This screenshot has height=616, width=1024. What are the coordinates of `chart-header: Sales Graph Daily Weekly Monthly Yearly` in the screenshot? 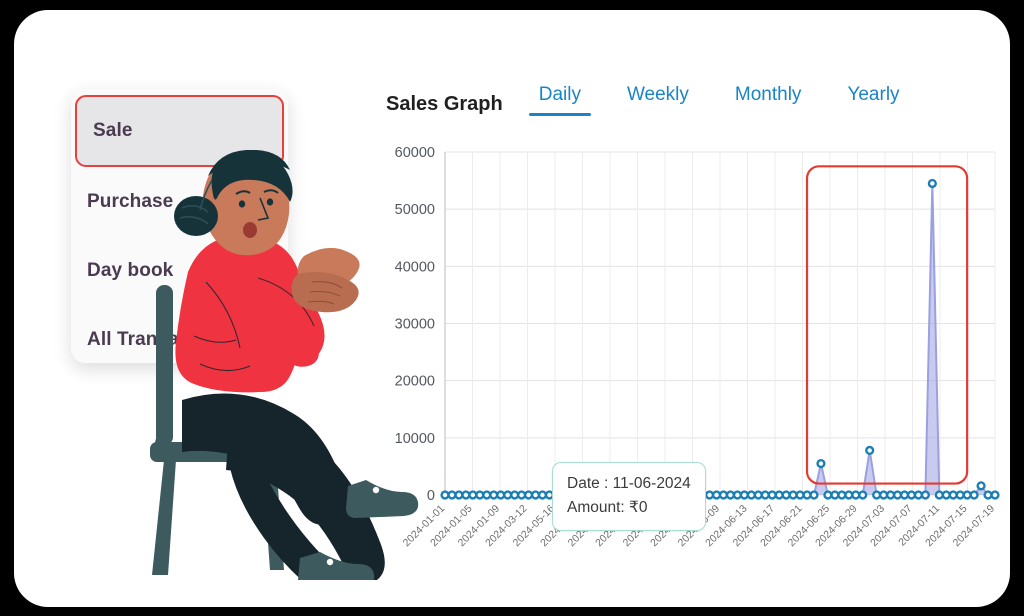 It's located at (661, 100).